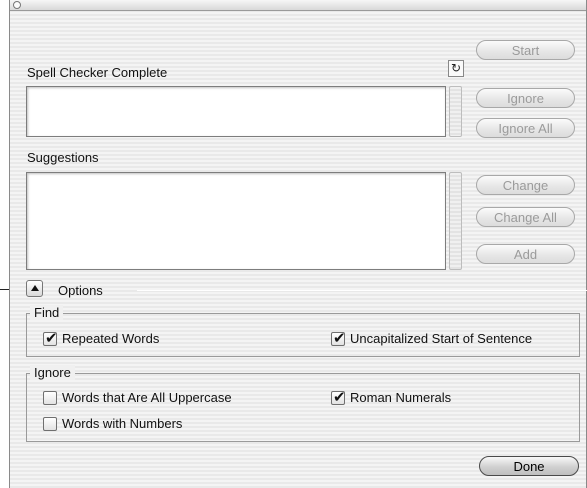 The image size is (587, 488). Describe the element at coordinates (338, 397) in the screenshot. I see `roman-numerals-checkbox` at that location.